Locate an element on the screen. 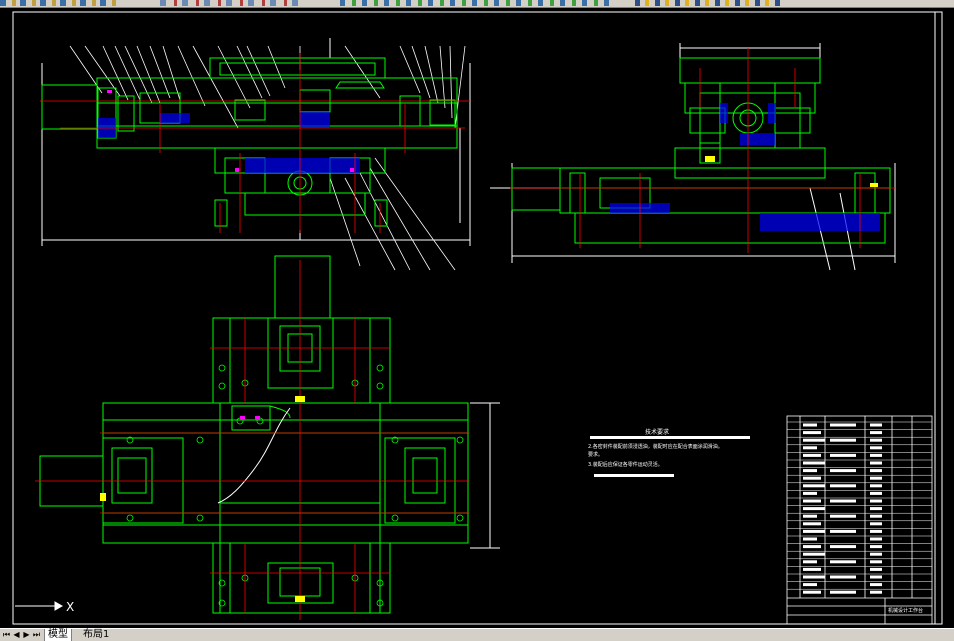 The height and width of the screenshot is (641, 954). plan-view-magenta is located at coordinates (250, 418).